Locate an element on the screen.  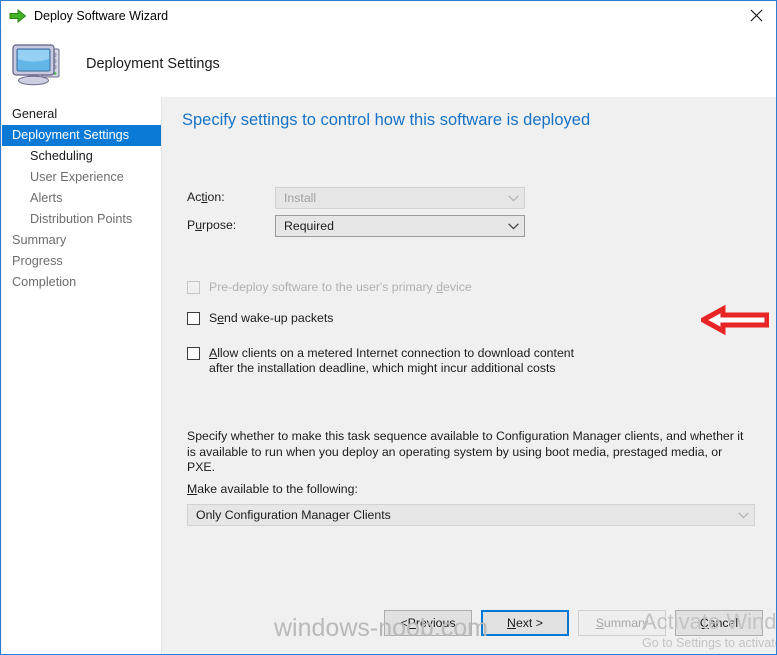
sidebar-item-alerts: Alerts is located at coordinates (81, 198).